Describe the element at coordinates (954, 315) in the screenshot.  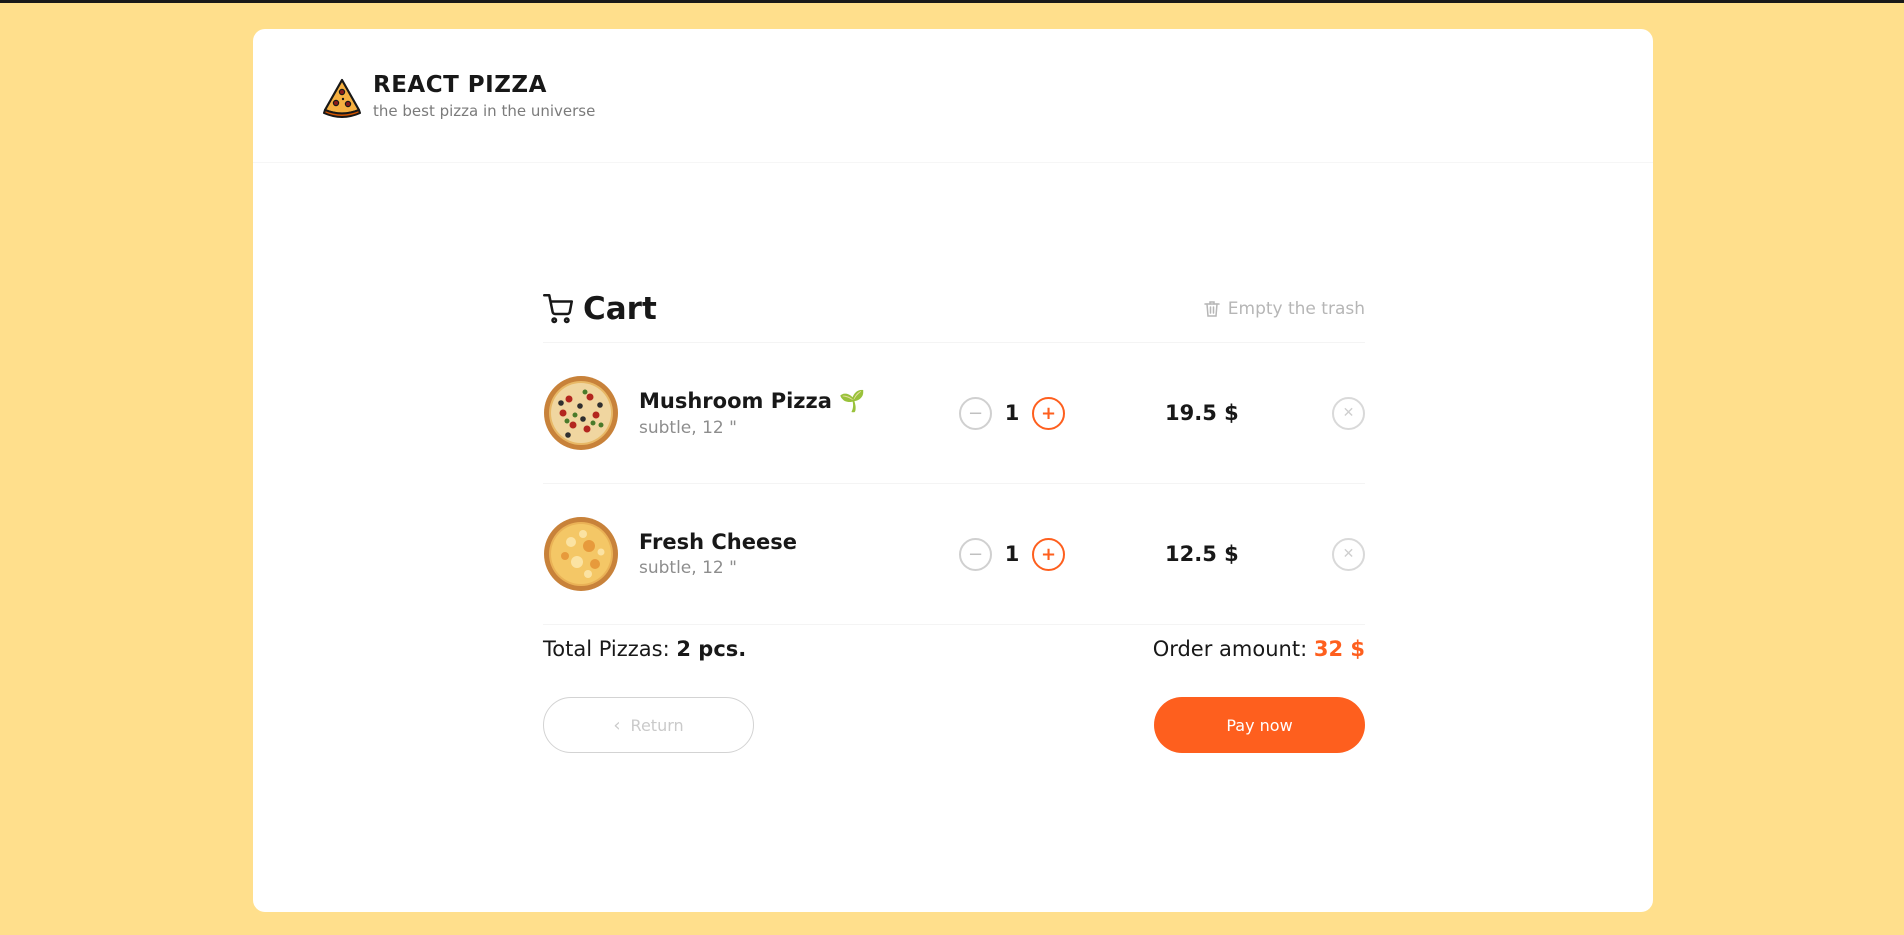
I see `cart-header: Cart Empty the trash` at that location.